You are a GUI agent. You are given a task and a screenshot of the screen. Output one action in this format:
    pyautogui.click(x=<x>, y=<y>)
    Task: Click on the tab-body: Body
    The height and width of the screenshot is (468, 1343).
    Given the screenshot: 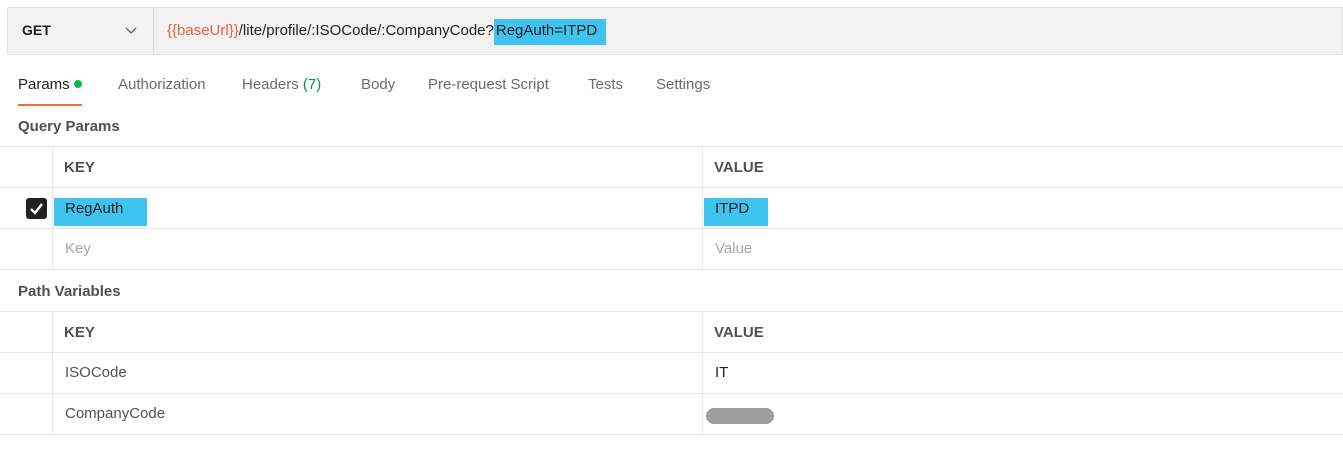 What is the action you would take?
    pyautogui.click(x=378, y=91)
    